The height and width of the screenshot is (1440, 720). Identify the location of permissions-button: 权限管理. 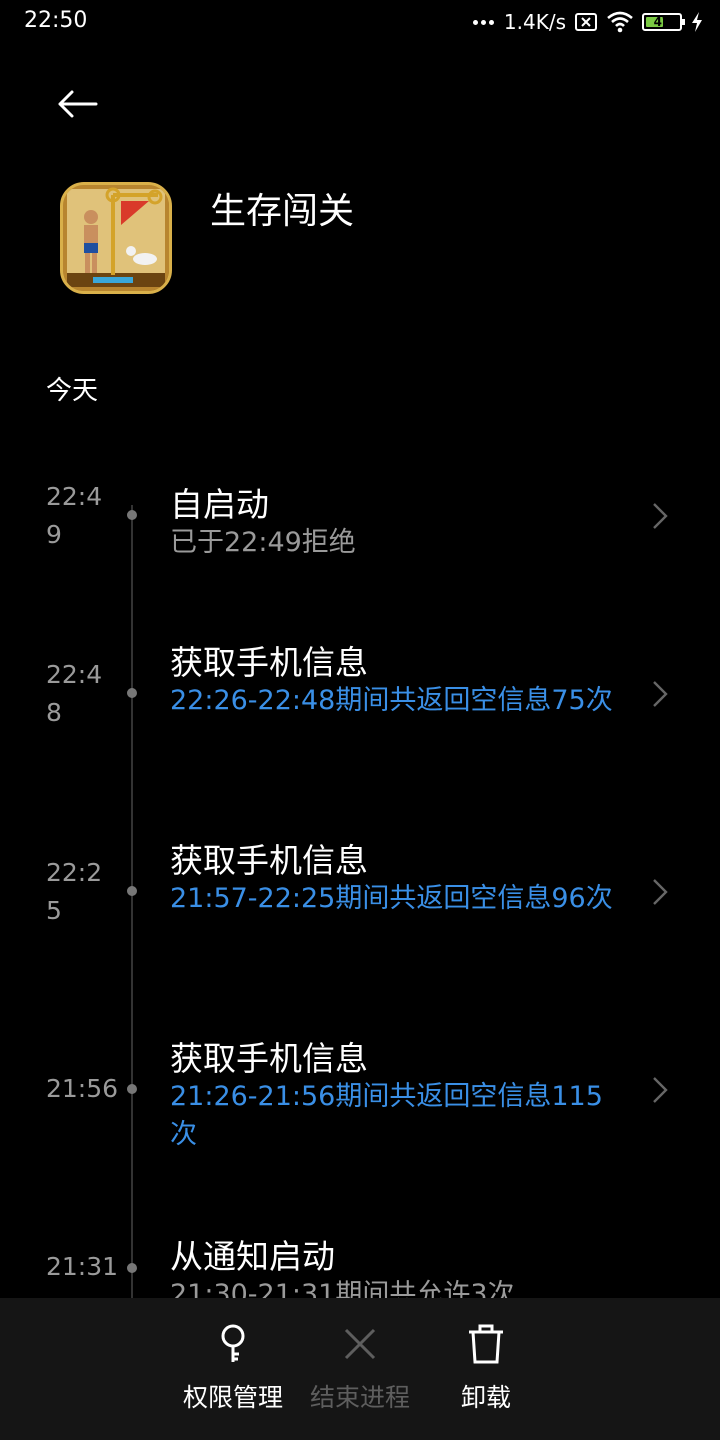
(233, 1372).